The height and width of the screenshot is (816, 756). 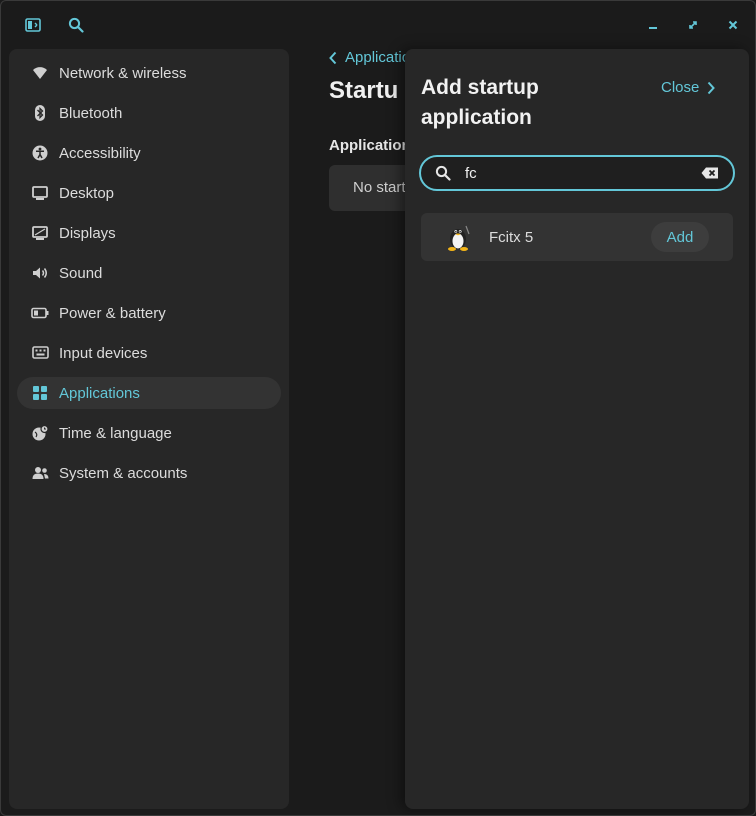 What do you see at coordinates (653, 25) in the screenshot?
I see `minimize-icon` at bounding box center [653, 25].